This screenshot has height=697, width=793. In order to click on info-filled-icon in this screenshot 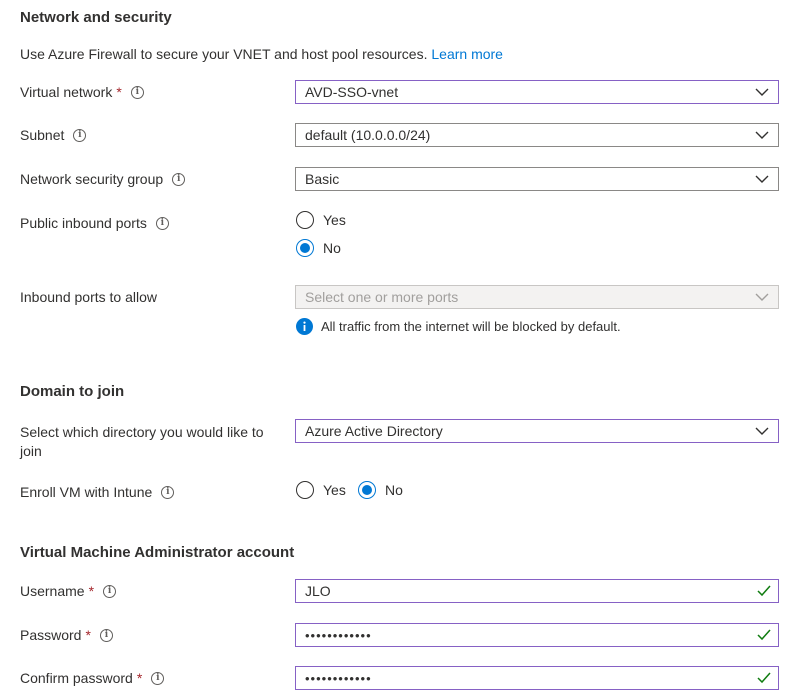, I will do `click(304, 326)`.